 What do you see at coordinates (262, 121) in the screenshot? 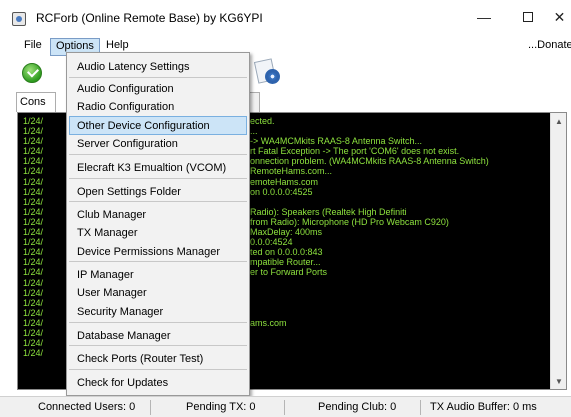
I see `console-message: ected.` at bounding box center [262, 121].